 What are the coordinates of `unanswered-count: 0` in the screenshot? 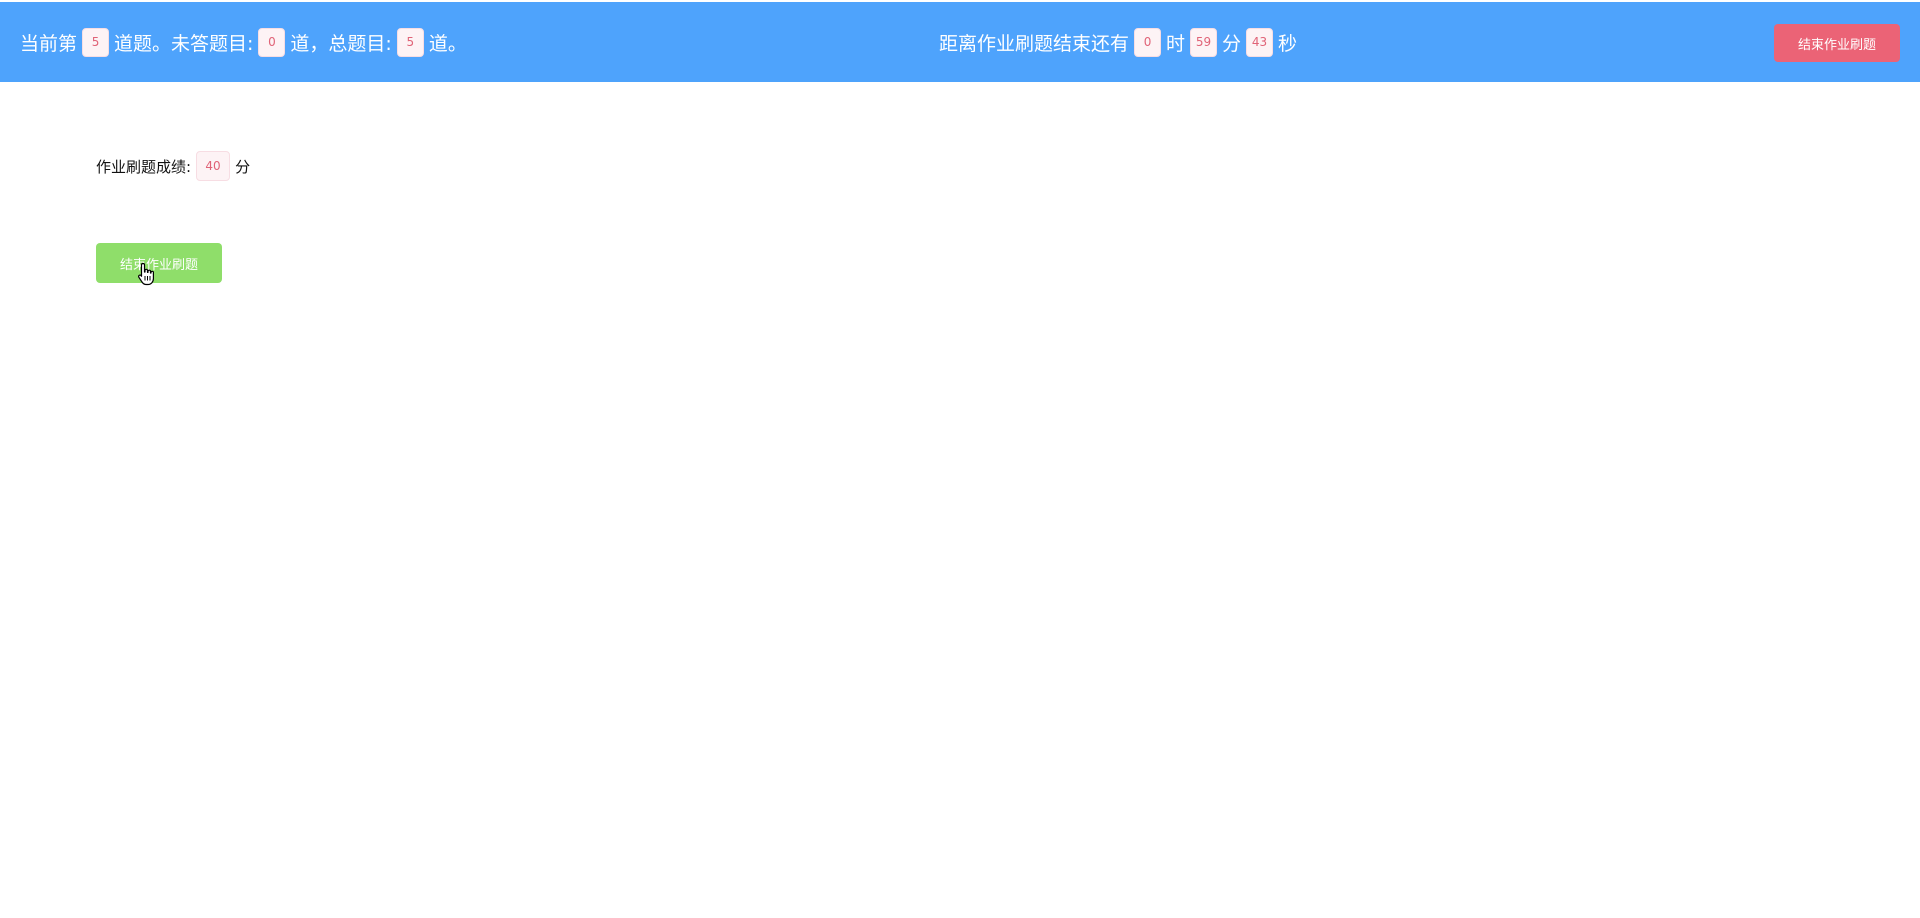 It's located at (272, 42).